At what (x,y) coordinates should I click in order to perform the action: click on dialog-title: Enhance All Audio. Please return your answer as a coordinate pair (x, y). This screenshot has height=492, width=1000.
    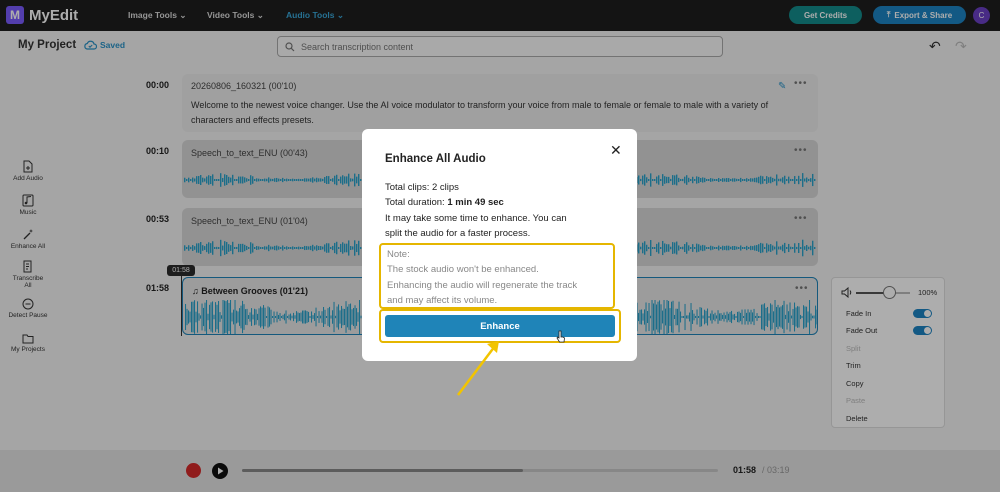
    Looking at the image, I should click on (435, 159).